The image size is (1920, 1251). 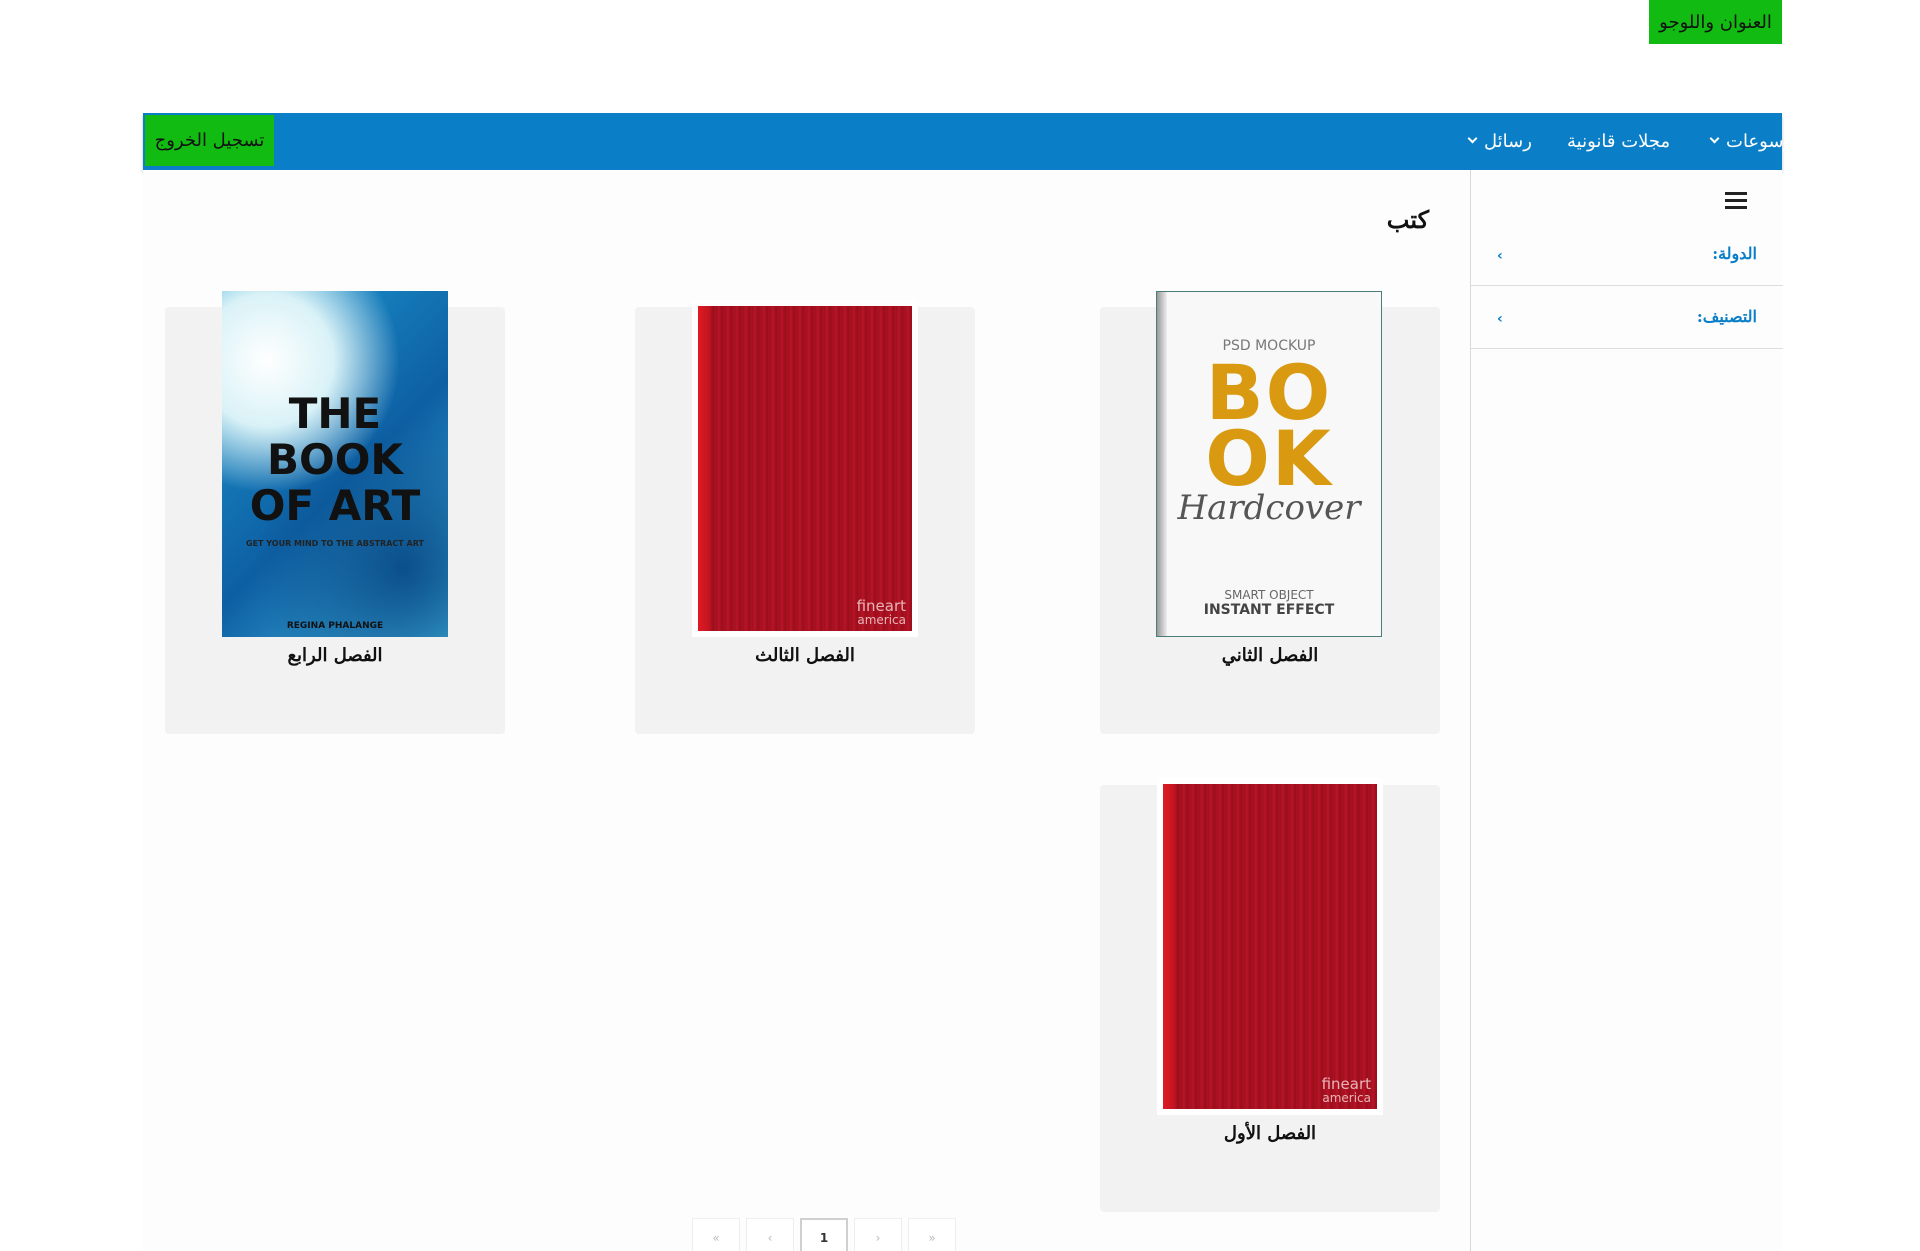 What do you see at coordinates (1817, 141) in the screenshot?
I see `nav-item-label: كتب قانونية و موسوعات` at bounding box center [1817, 141].